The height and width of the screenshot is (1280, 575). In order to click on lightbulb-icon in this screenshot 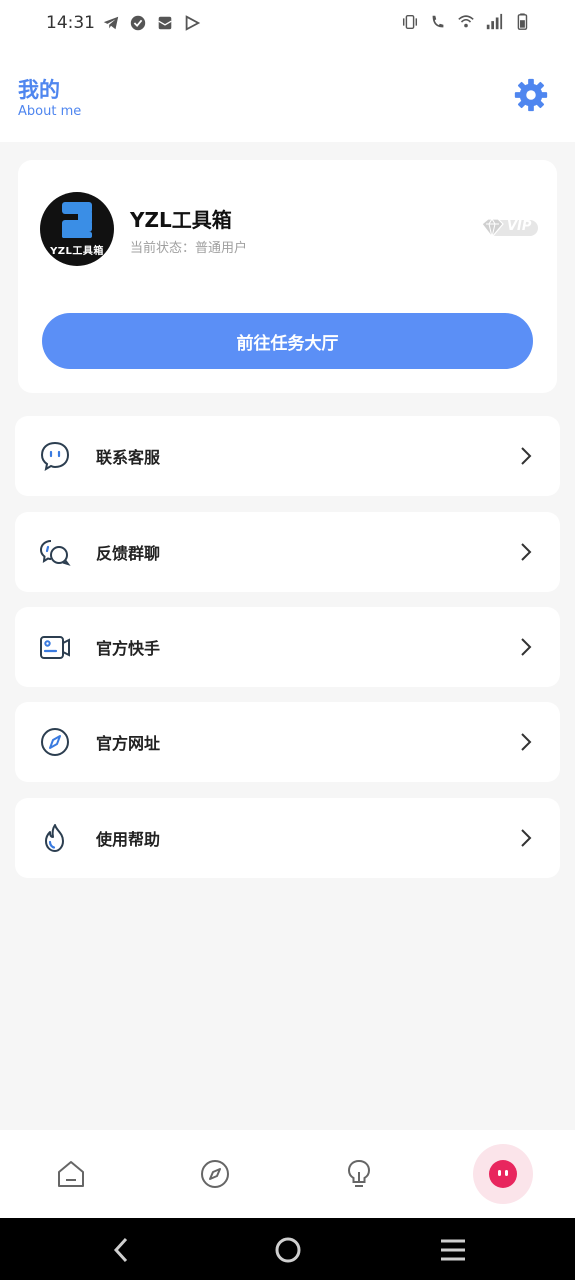, I will do `click(359, 1173)`.